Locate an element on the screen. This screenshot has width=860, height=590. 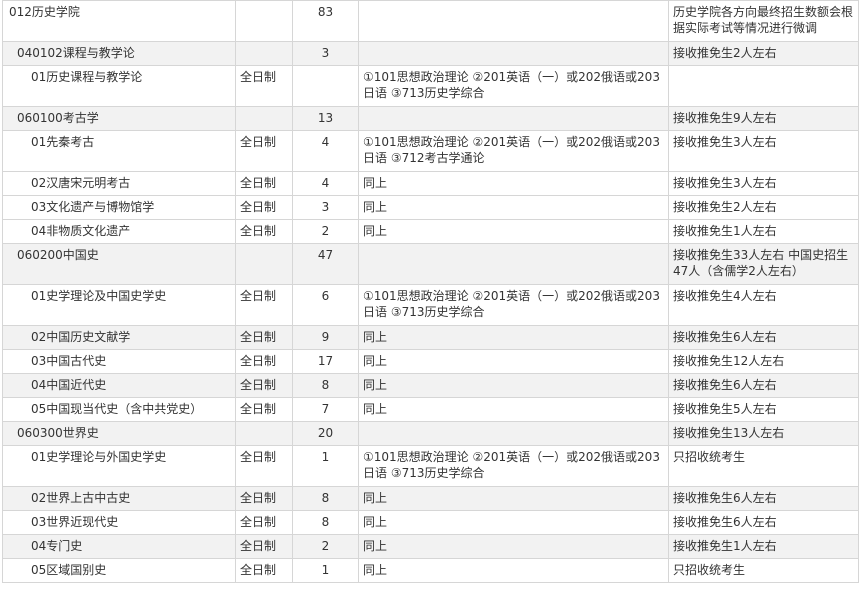
table-row: 02中国历史文献学 全日制 9 同上 接收推免生6人左右 is located at coordinates (430, 337).